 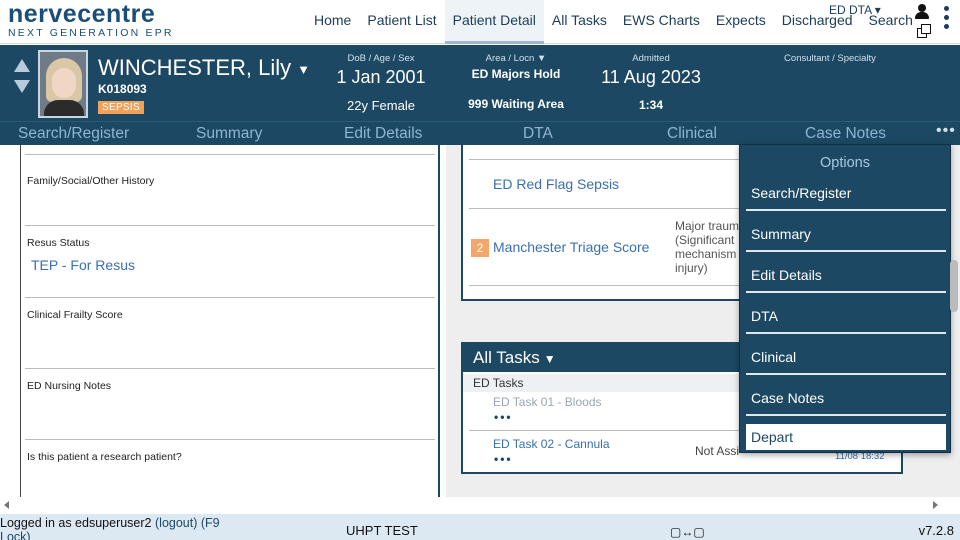 What do you see at coordinates (651, 58) in the screenshot?
I see `admitted-label: Admitted` at bounding box center [651, 58].